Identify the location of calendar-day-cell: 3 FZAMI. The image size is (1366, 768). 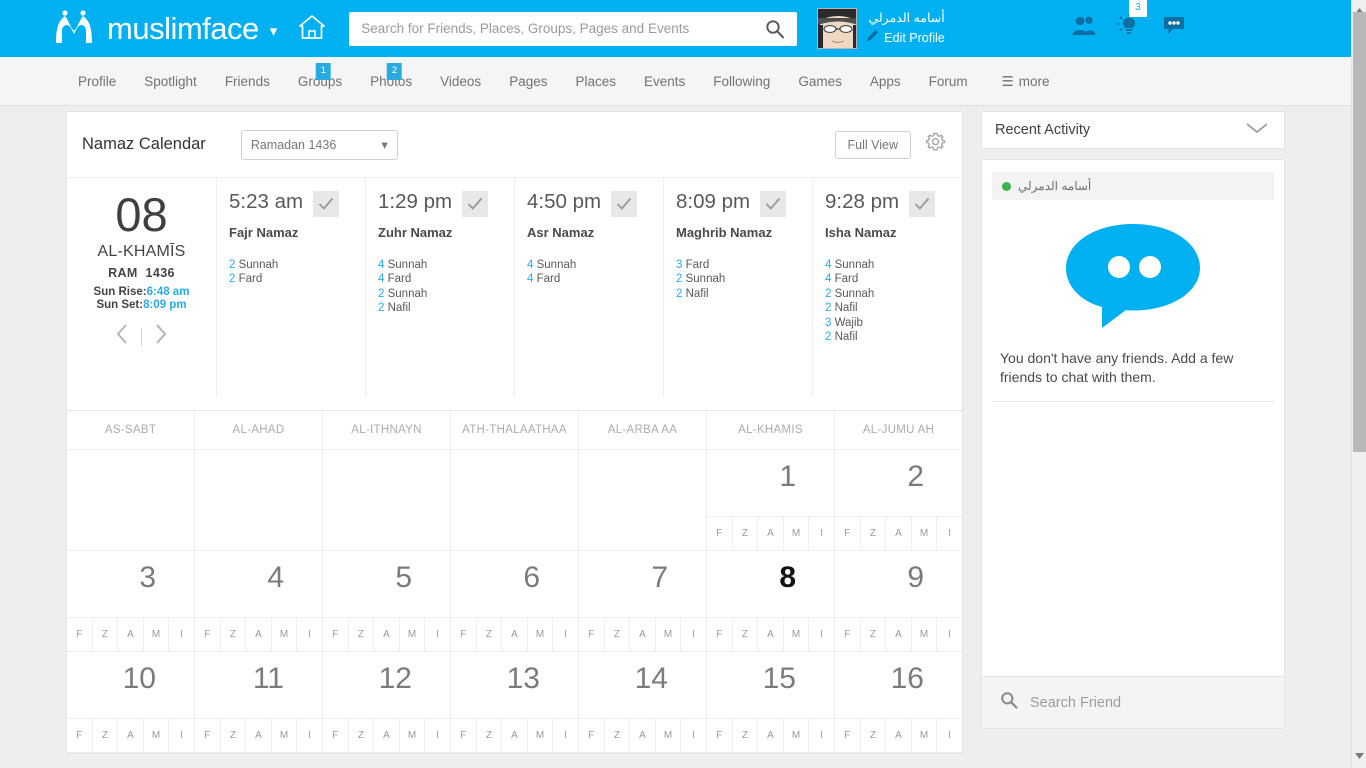
(131, 601).